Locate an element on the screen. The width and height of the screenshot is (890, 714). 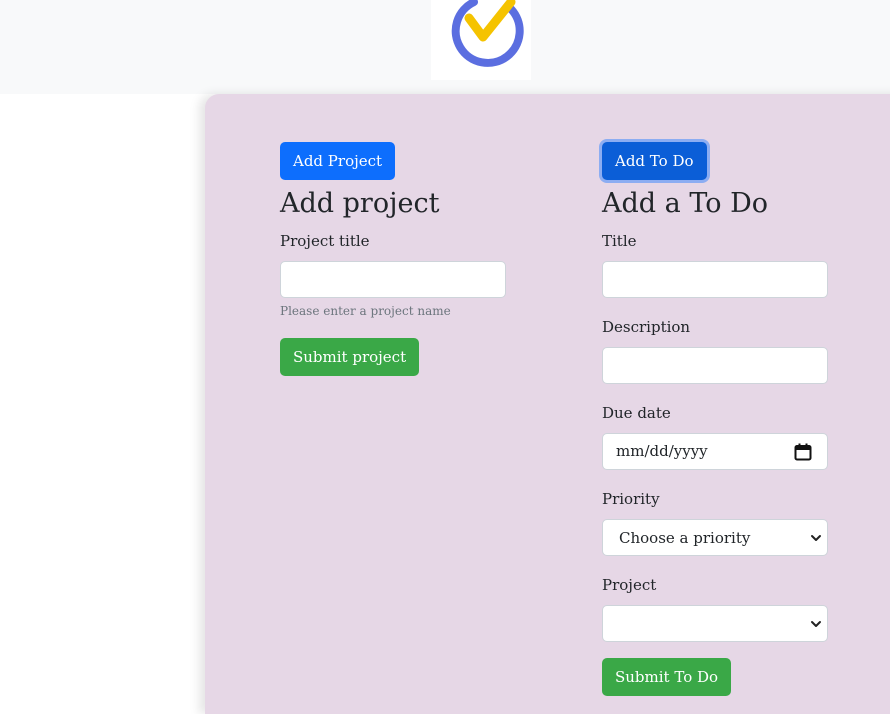
project-title-label: Project title is located at coordinates (325, 241).